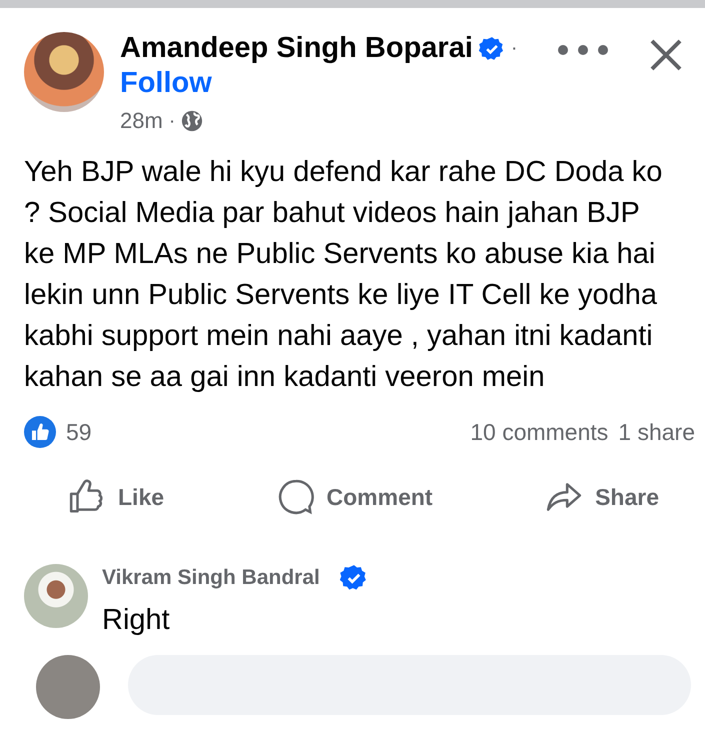  Describe the element at coordinates (602, 497) in the screenshot. I see `share-button: Share` at that location.